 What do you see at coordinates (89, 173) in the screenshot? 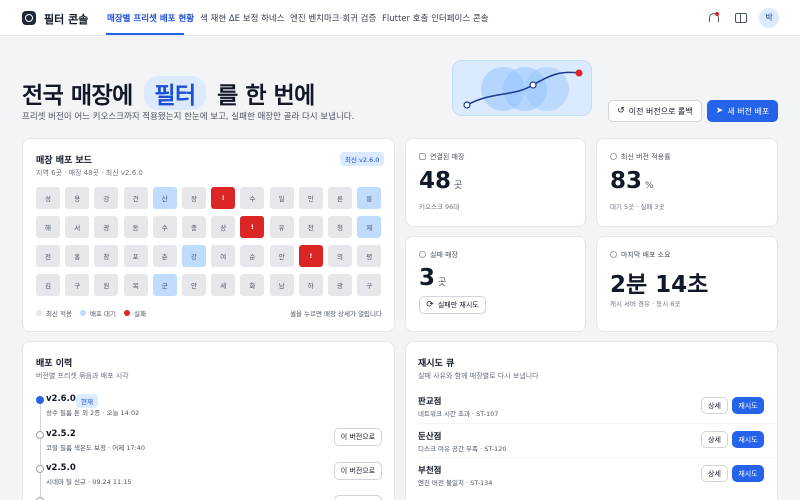
I see `board-subtitle: 지역 6곳 · 매장 48곳 · 최신 v2.6.0` at bounding box center [89, 173].